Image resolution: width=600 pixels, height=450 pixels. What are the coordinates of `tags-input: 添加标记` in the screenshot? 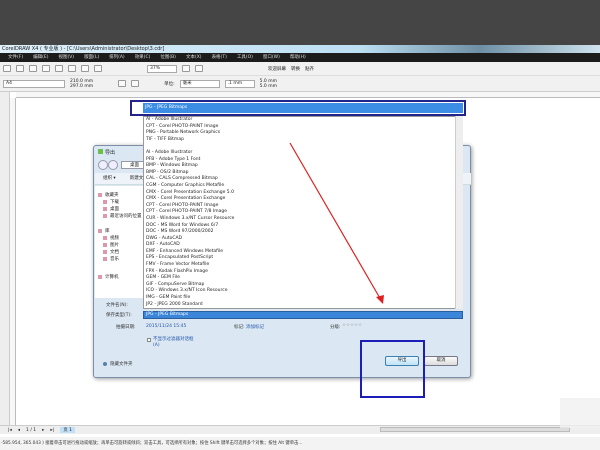 It's located at (255, 327).